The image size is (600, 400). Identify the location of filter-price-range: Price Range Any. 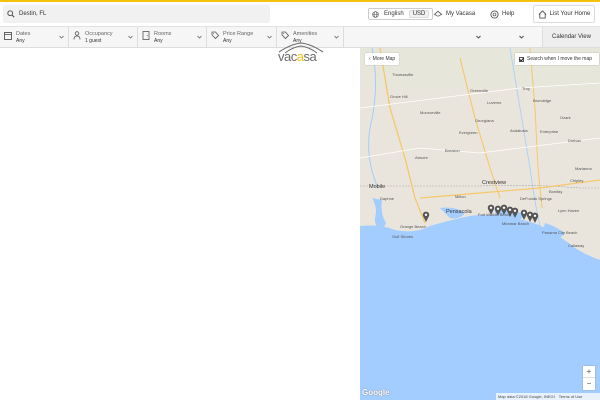
(242, 37).